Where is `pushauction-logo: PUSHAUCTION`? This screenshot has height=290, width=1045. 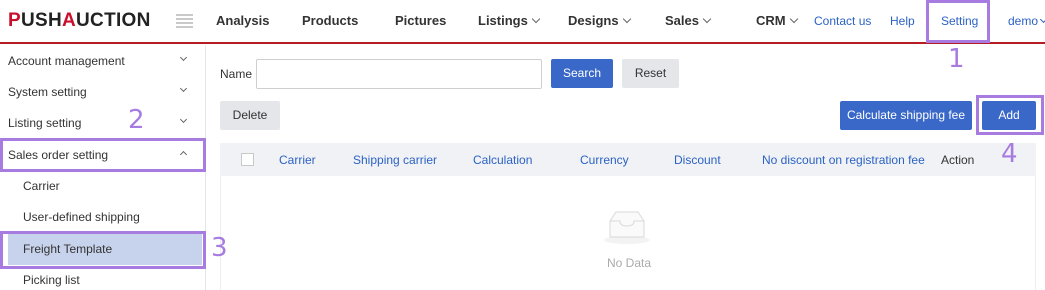 pushauction-logo: PUSHAUCTION is located at coordinates (79, 21).